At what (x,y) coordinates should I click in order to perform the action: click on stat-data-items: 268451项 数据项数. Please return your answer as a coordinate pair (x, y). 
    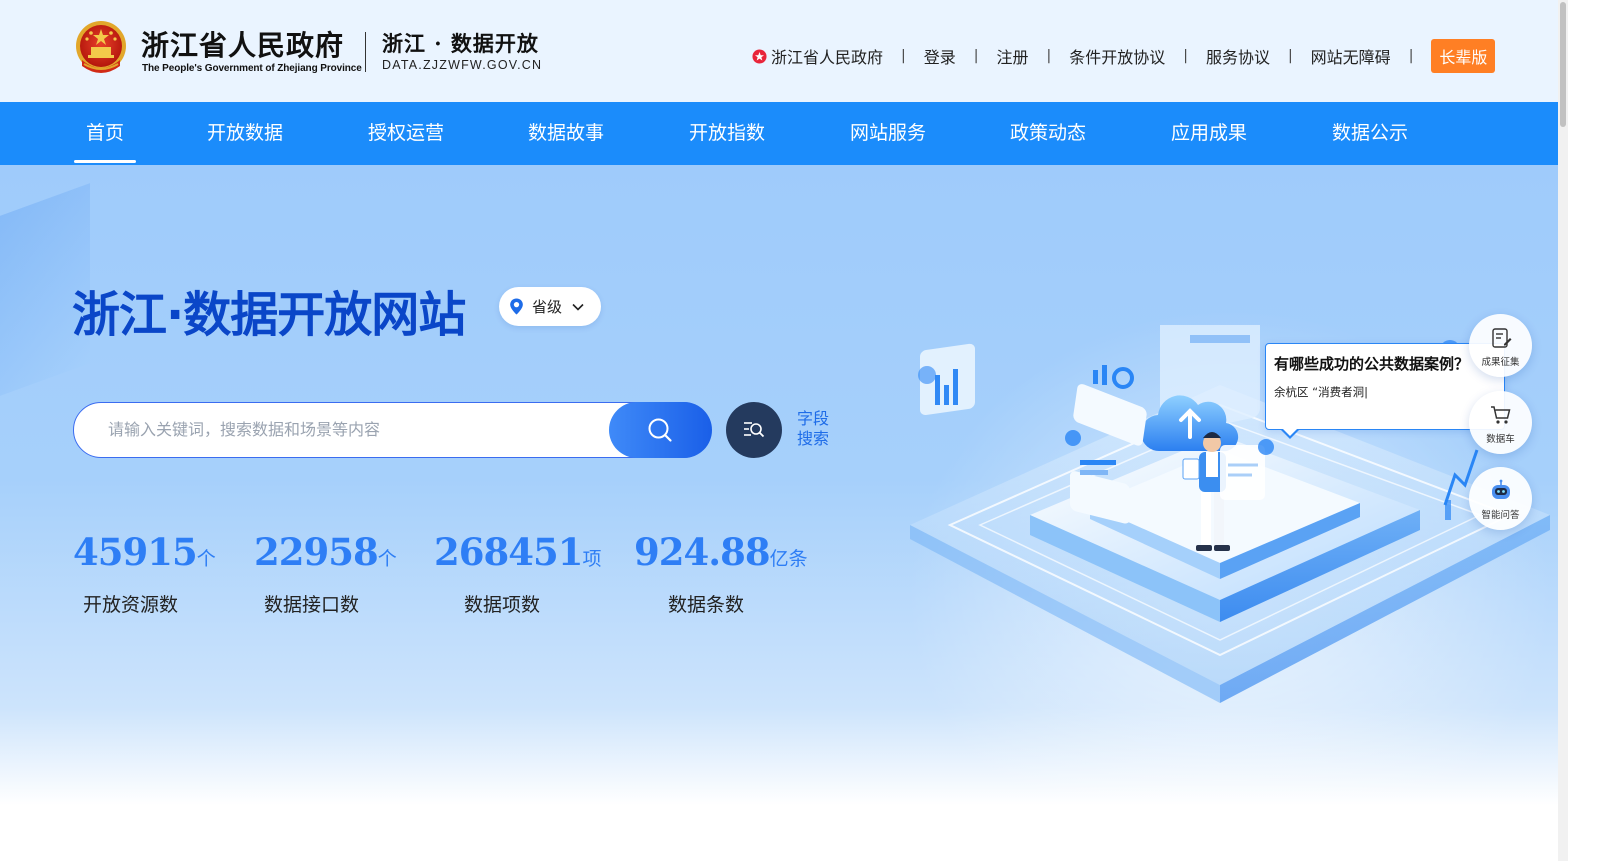
    Looking at the image, I should click on (518, 573).